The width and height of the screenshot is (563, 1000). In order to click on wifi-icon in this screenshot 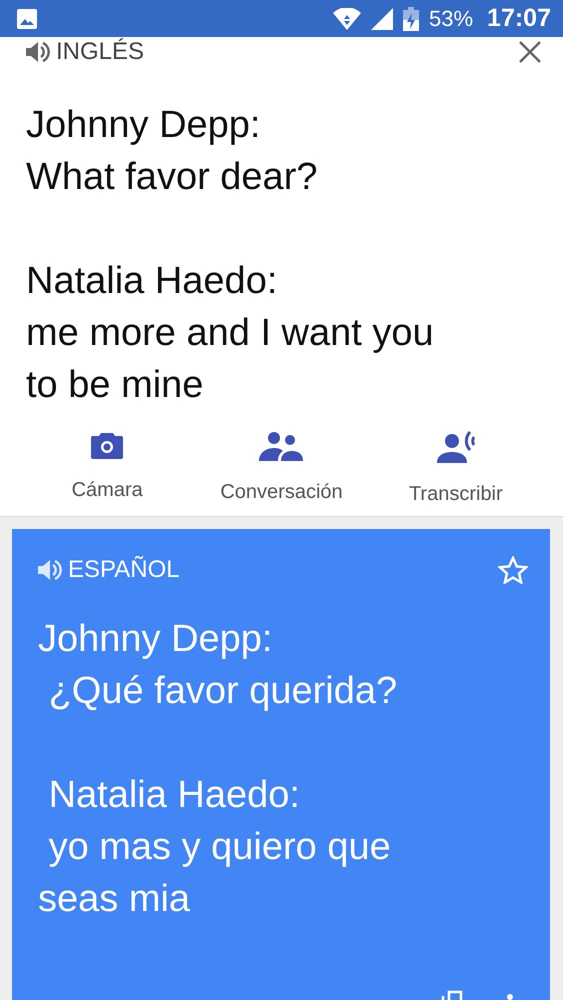, I will do `click(347, 19)`.